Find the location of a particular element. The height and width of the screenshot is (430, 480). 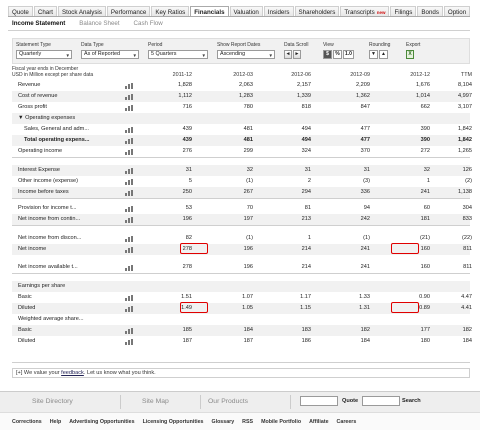

row-value: 250 is located at coordinates (187, 192).